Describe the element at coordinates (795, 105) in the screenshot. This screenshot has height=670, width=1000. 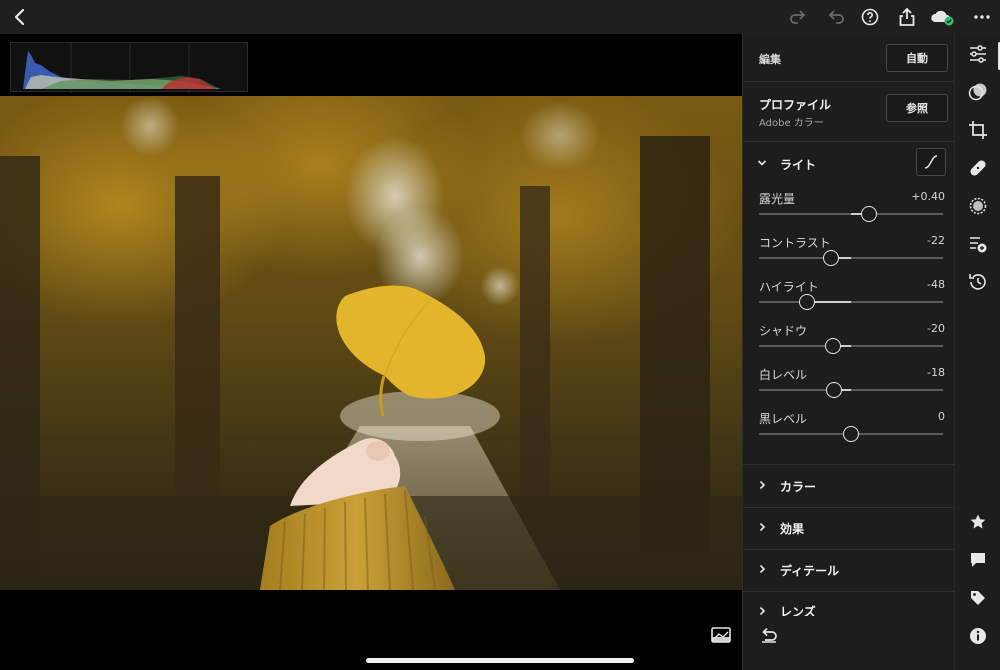
I see `profile-title: プロファイル` at that location.